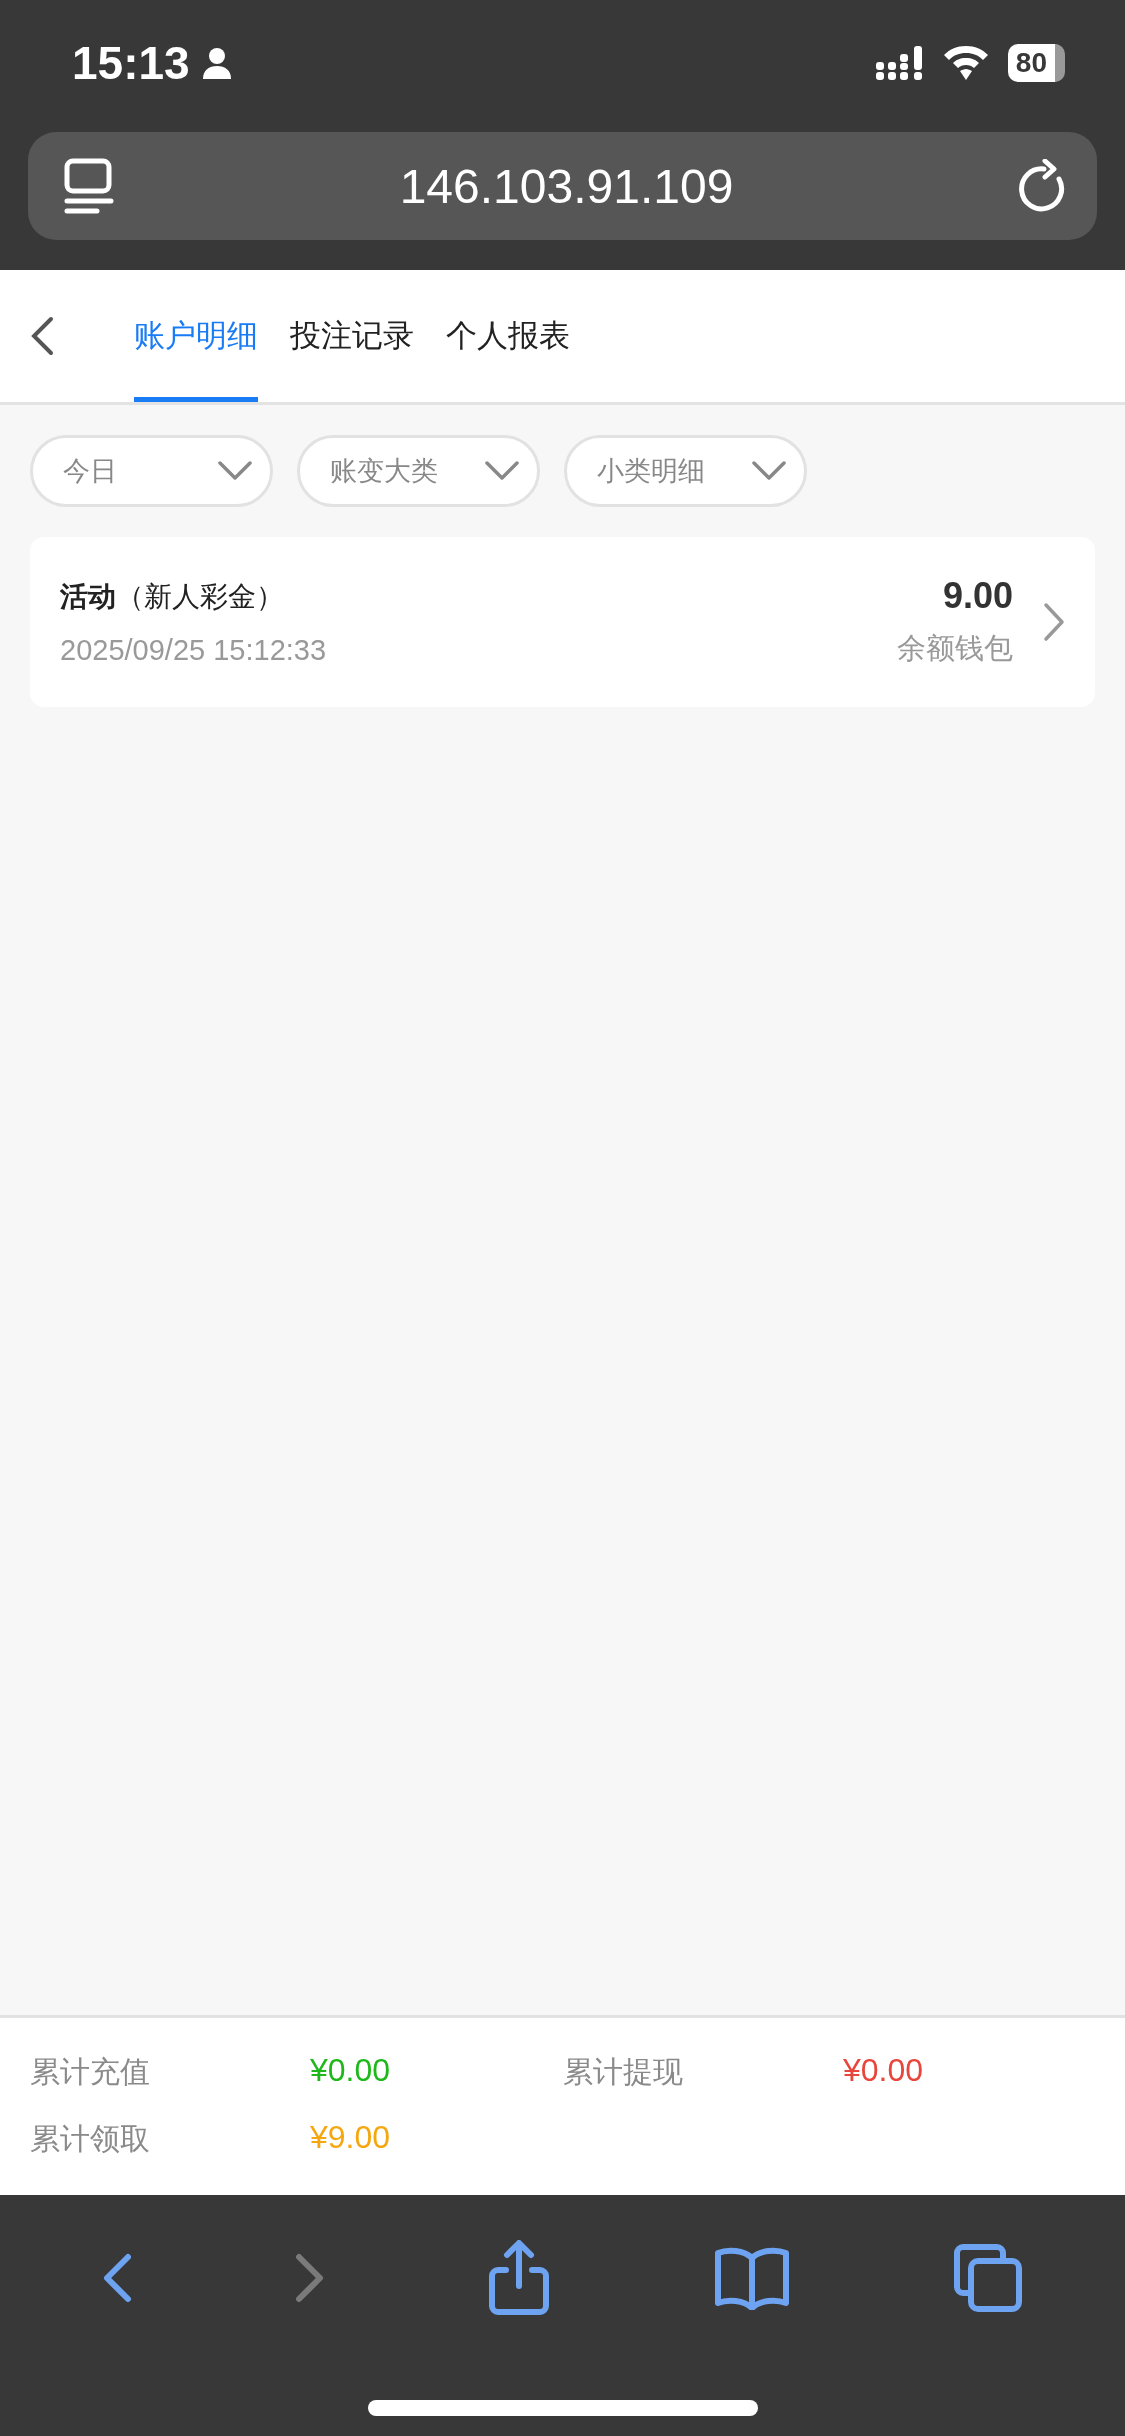 Image resolution: width=1125 pixels, height=2436 pixels. Describe the element at coordinates (418, 471) in the screenshot. I see `filter-dropdown: 账变大类` at that location.